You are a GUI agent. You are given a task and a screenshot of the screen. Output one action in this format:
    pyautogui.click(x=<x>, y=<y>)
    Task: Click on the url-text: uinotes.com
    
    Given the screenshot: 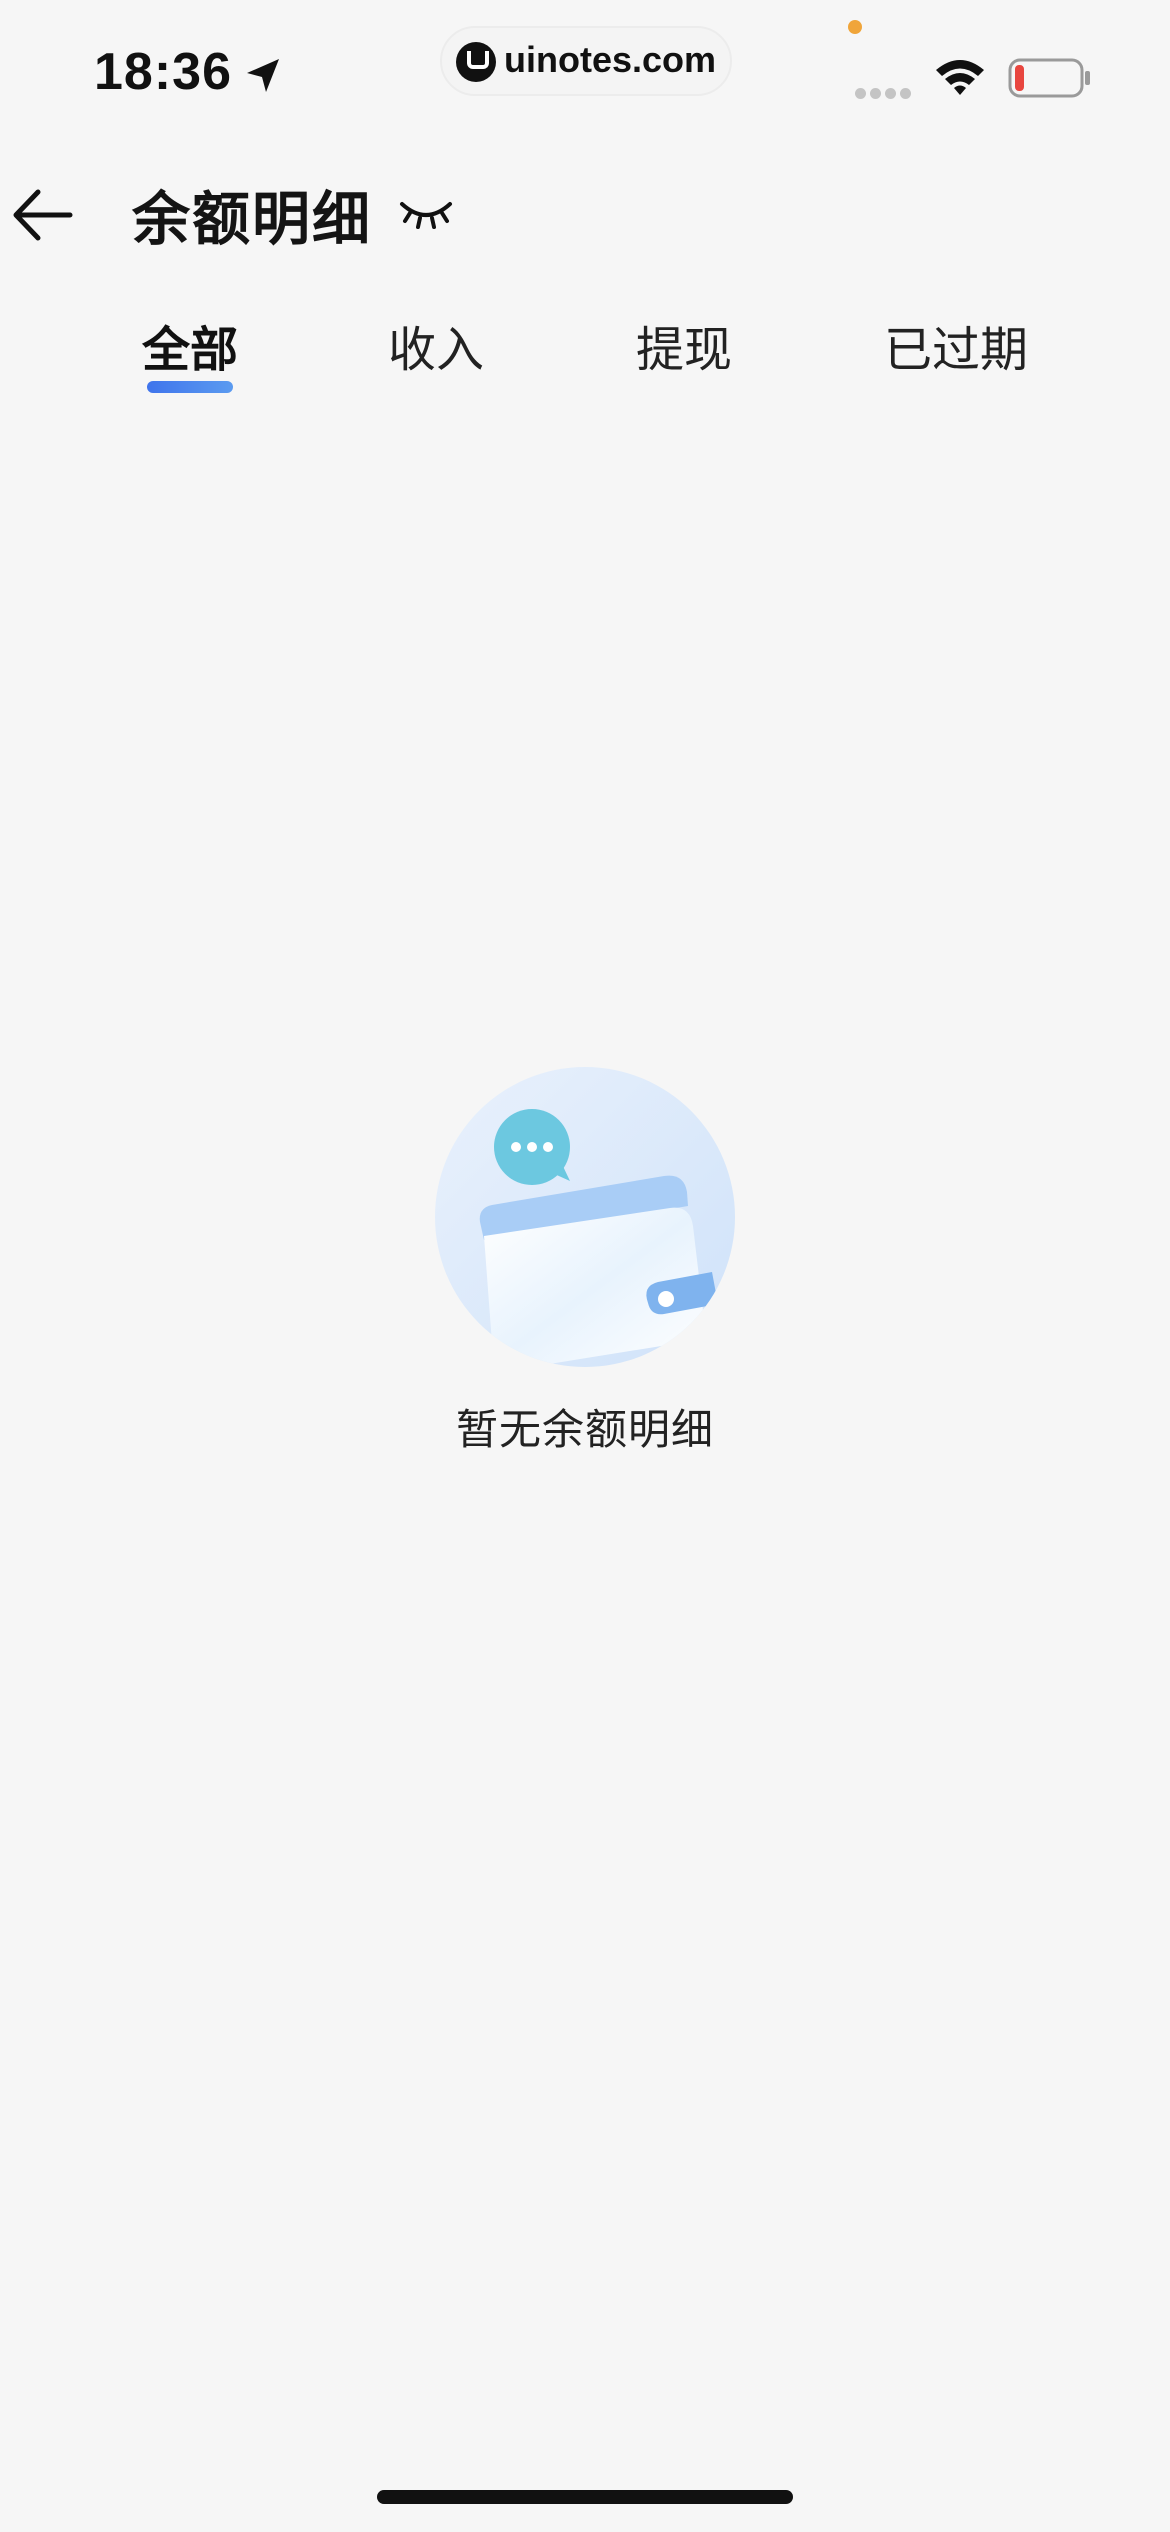 What is the action you would take?
    pyautogui.click(x=610, y=59)
    